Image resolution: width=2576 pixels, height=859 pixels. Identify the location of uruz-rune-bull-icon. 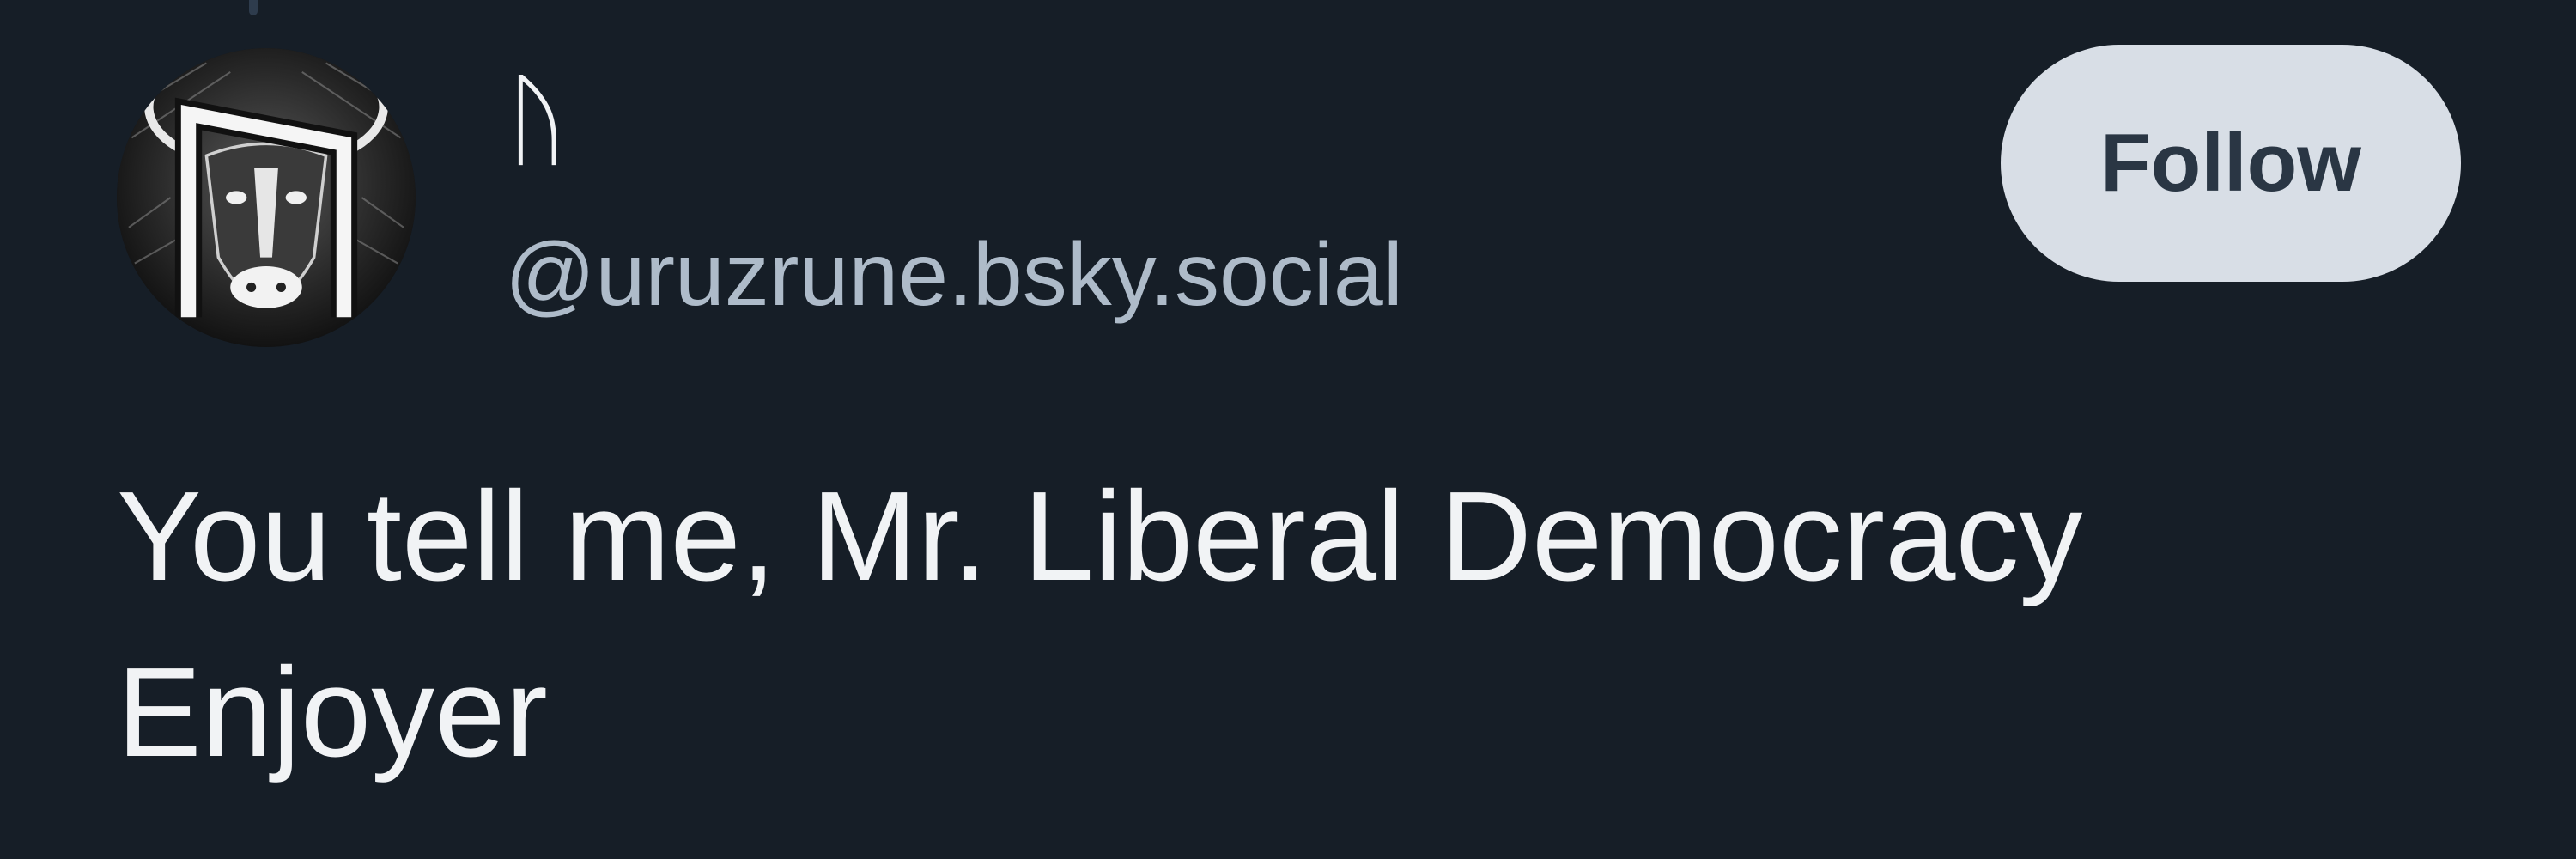
(266, 198).